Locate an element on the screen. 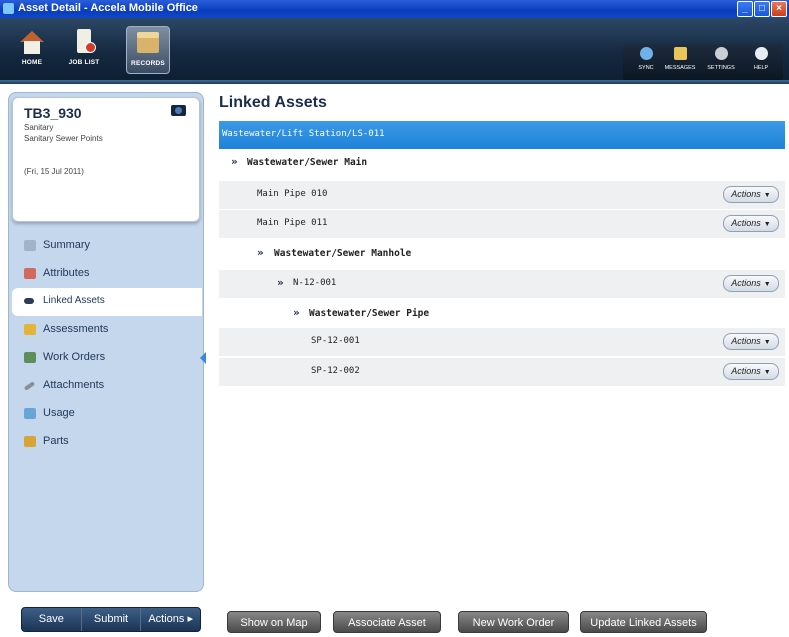 The width and height of the screenshot is (789, 637). update-linked-assets-button: Update Linked Assets is located at coordinates (643, 622).